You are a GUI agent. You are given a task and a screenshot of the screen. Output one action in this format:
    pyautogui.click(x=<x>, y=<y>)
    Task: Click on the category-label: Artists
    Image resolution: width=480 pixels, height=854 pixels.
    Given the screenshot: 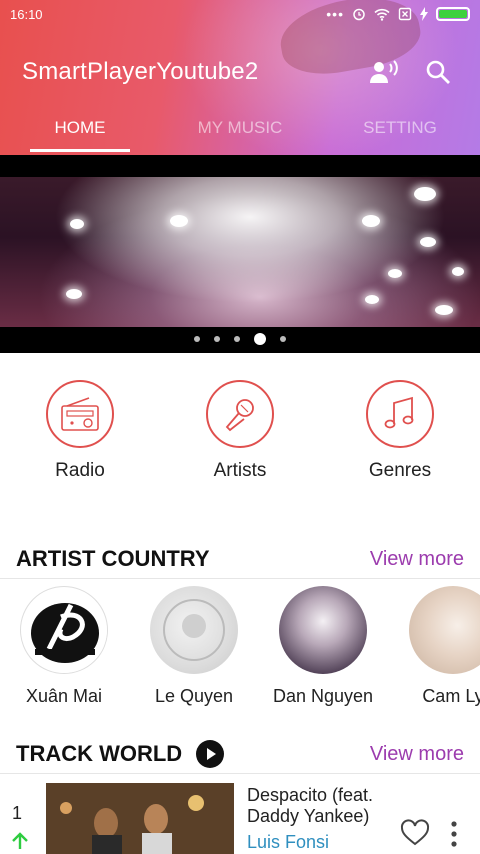 What is the action you would take?
    pyautogui.click(x=240, y=470)
    